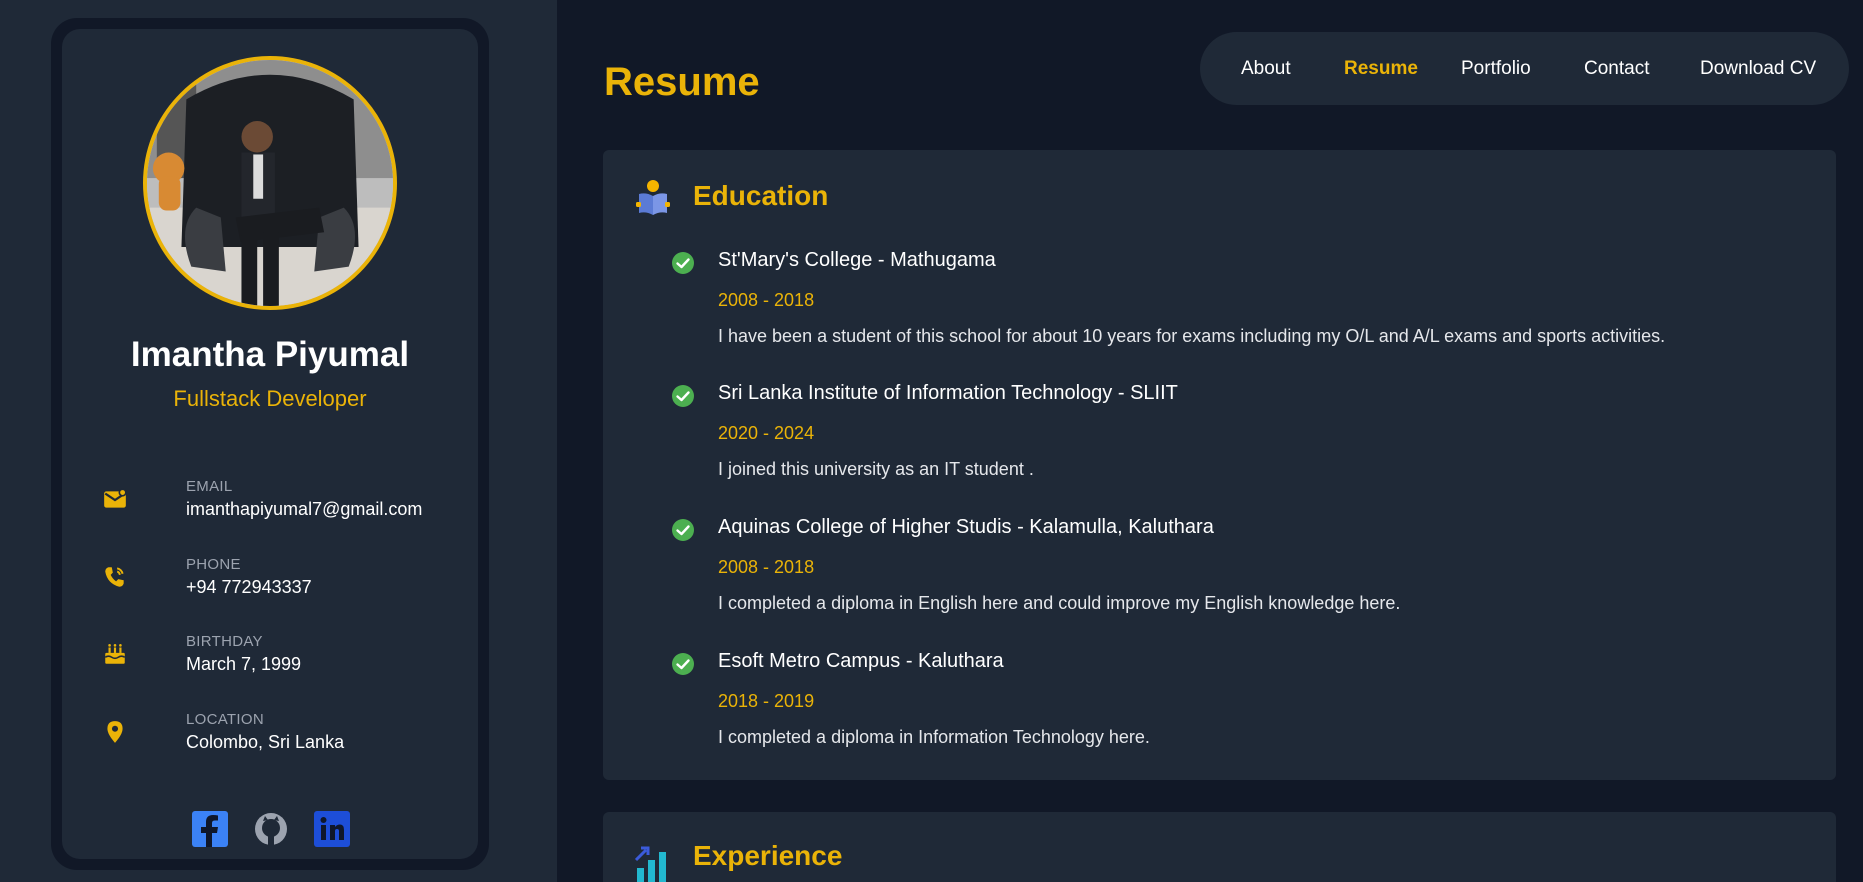  What do you see at coordinates (224, 641) in the screenshot?
I see `birthday-label: BIRTHDAY` at bounding box center [224, 641].